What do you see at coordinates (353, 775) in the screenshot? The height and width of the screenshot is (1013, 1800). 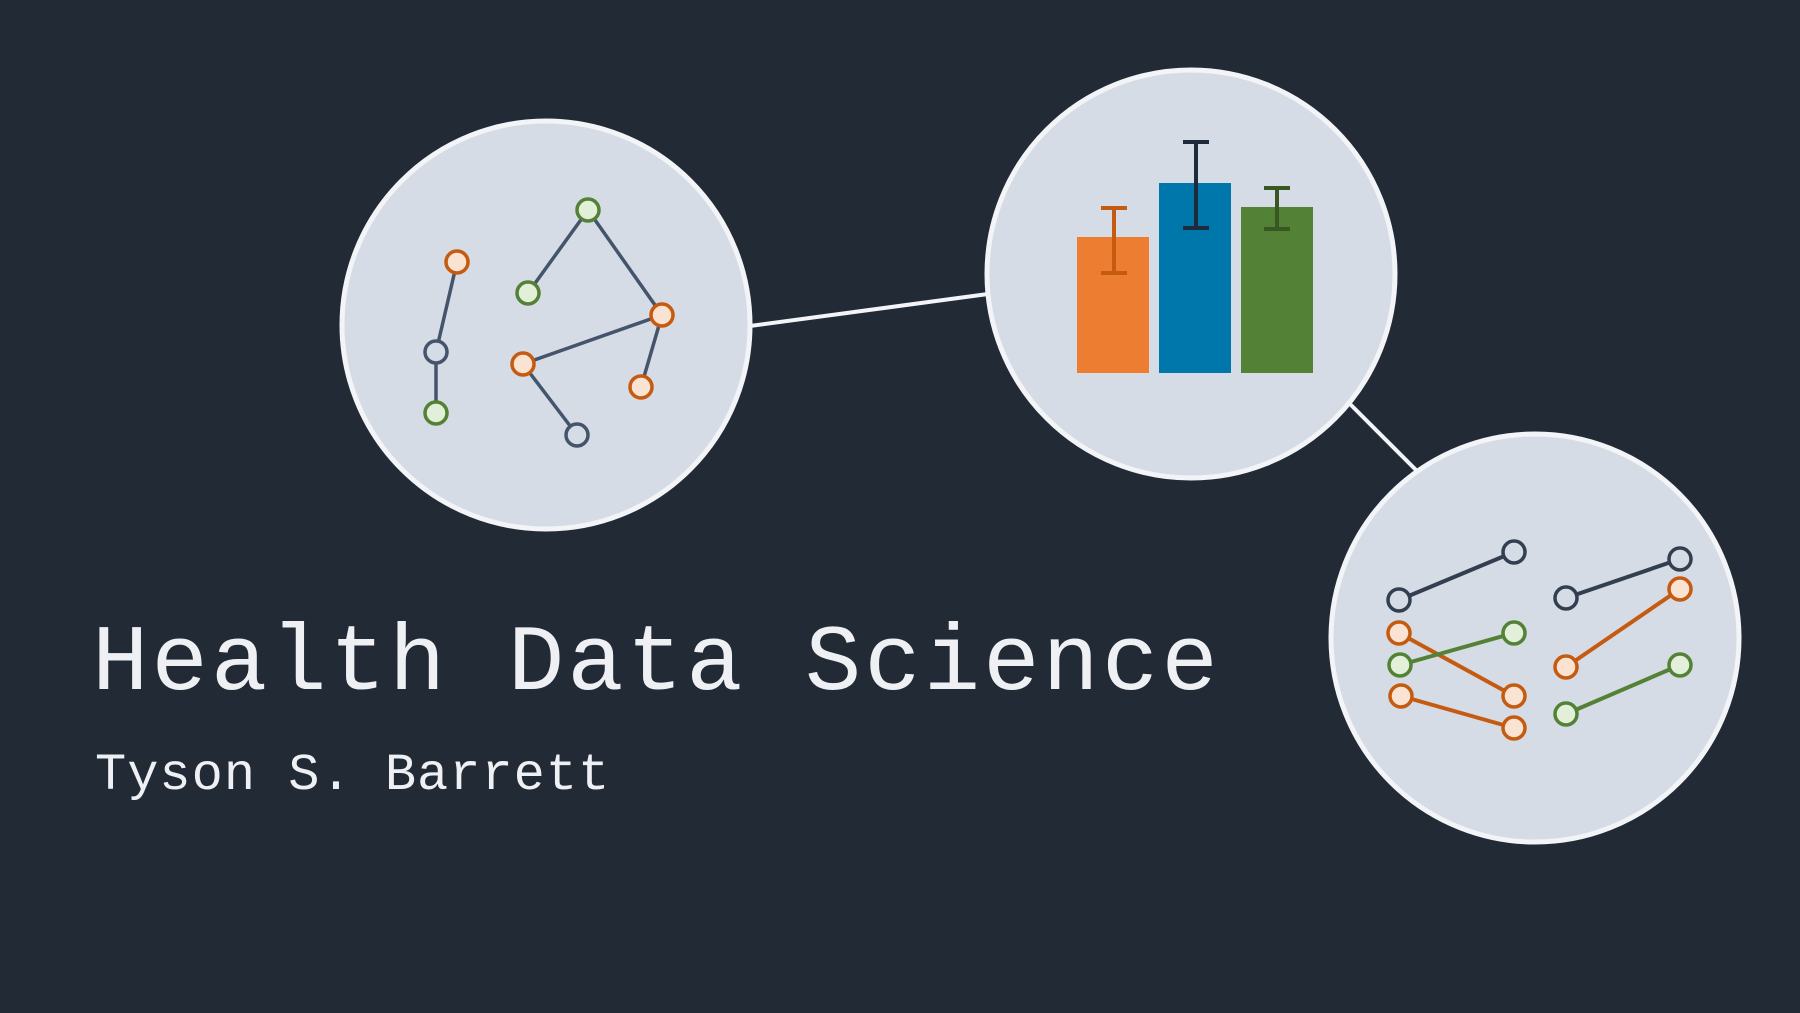 I see `author-name: Tyson S. Barrett` at bounding box center [353, 775].